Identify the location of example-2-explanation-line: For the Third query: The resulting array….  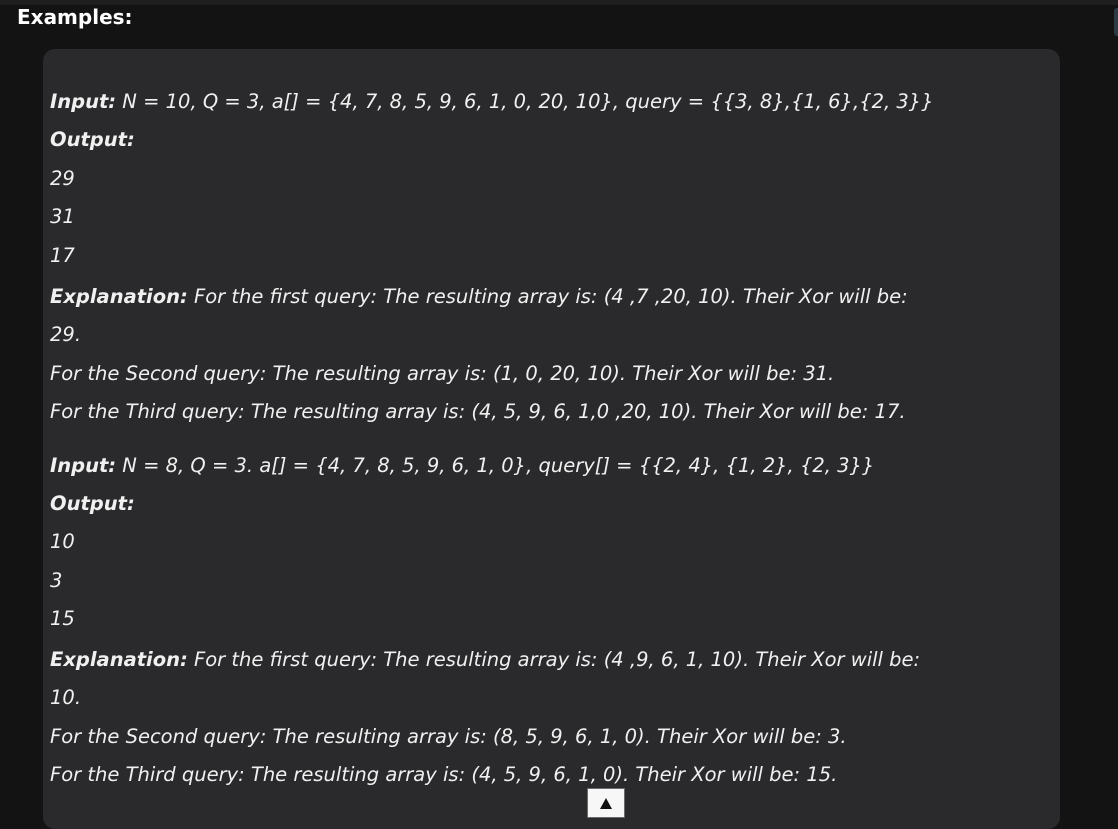
(444, 774).